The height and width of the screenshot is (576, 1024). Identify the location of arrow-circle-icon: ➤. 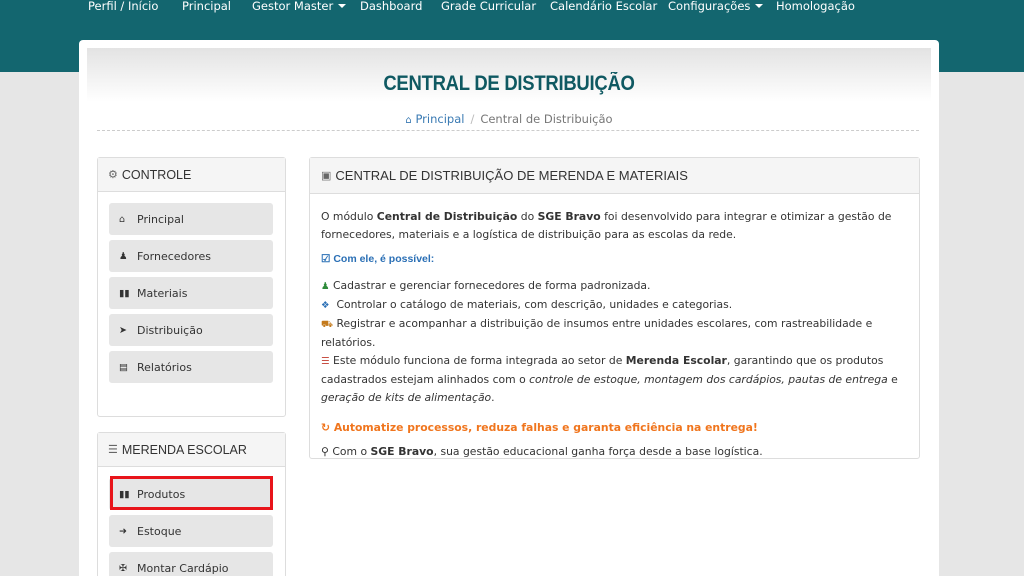
(123, 330).